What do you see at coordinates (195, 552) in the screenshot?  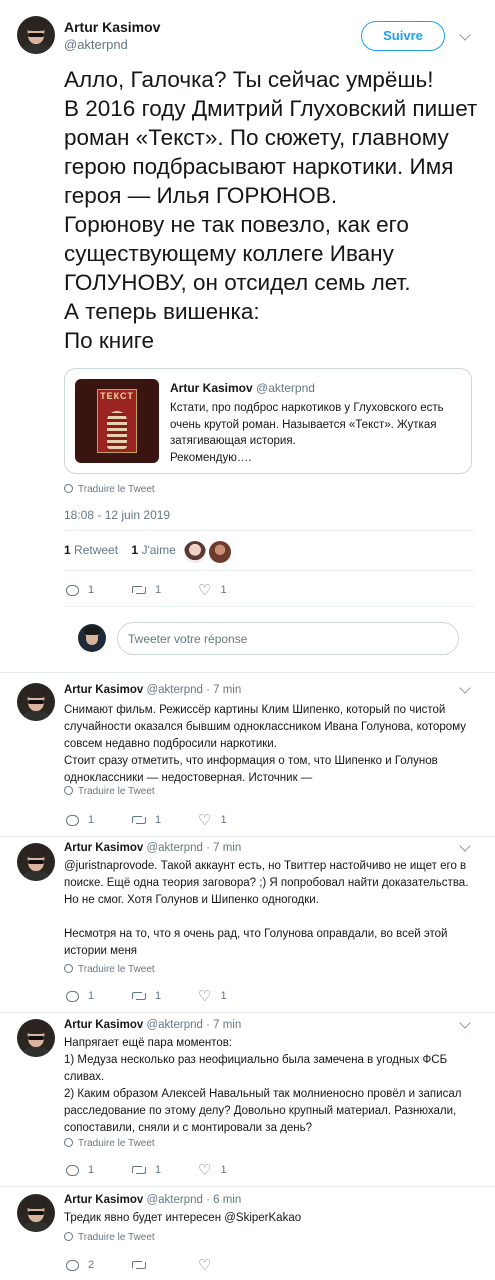 I see `liker-avatar` at bounding box center [195, 552].